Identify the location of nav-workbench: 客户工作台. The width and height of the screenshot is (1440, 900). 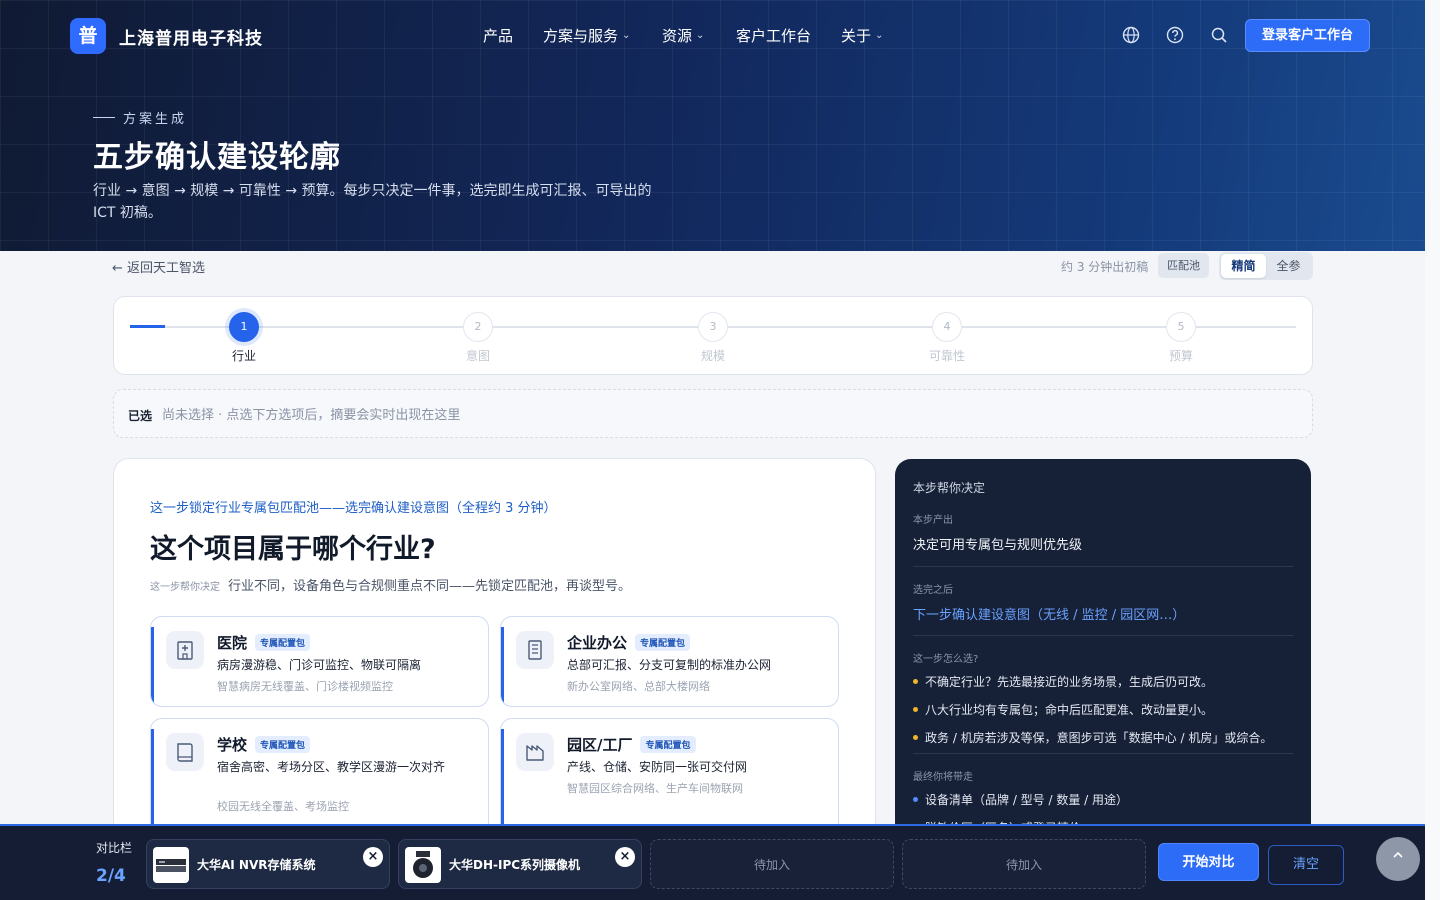
(773, 35).